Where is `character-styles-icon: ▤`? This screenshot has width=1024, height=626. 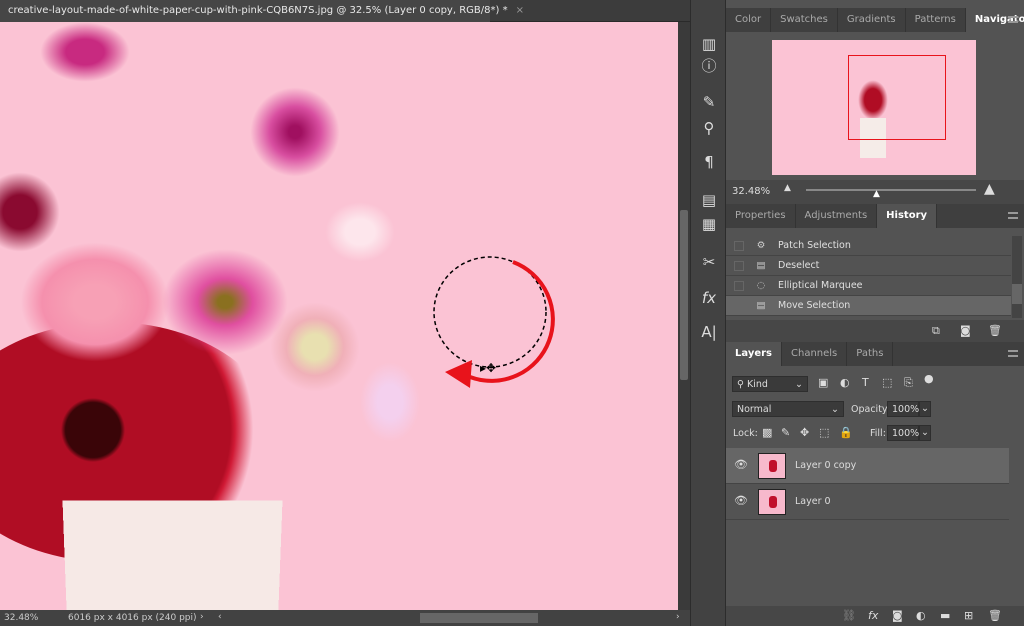 character-styles-icon: ▤ is located at coordinates (709, 200).